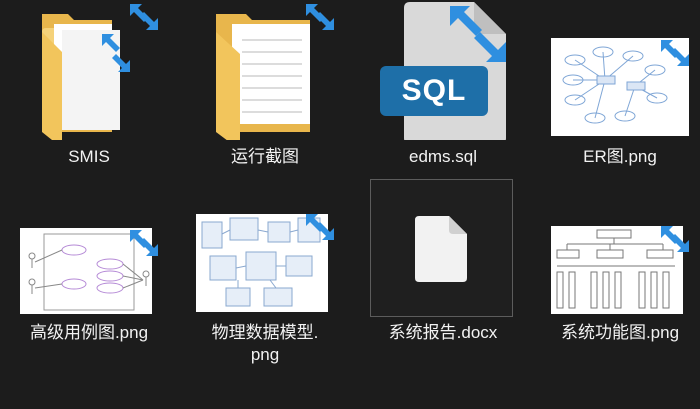 This screenshot has width=700, height=409. What do you see at coordinates (620, 70) in the screenshot?
I see `image-thumbnail` at bounding box center [620, 70].